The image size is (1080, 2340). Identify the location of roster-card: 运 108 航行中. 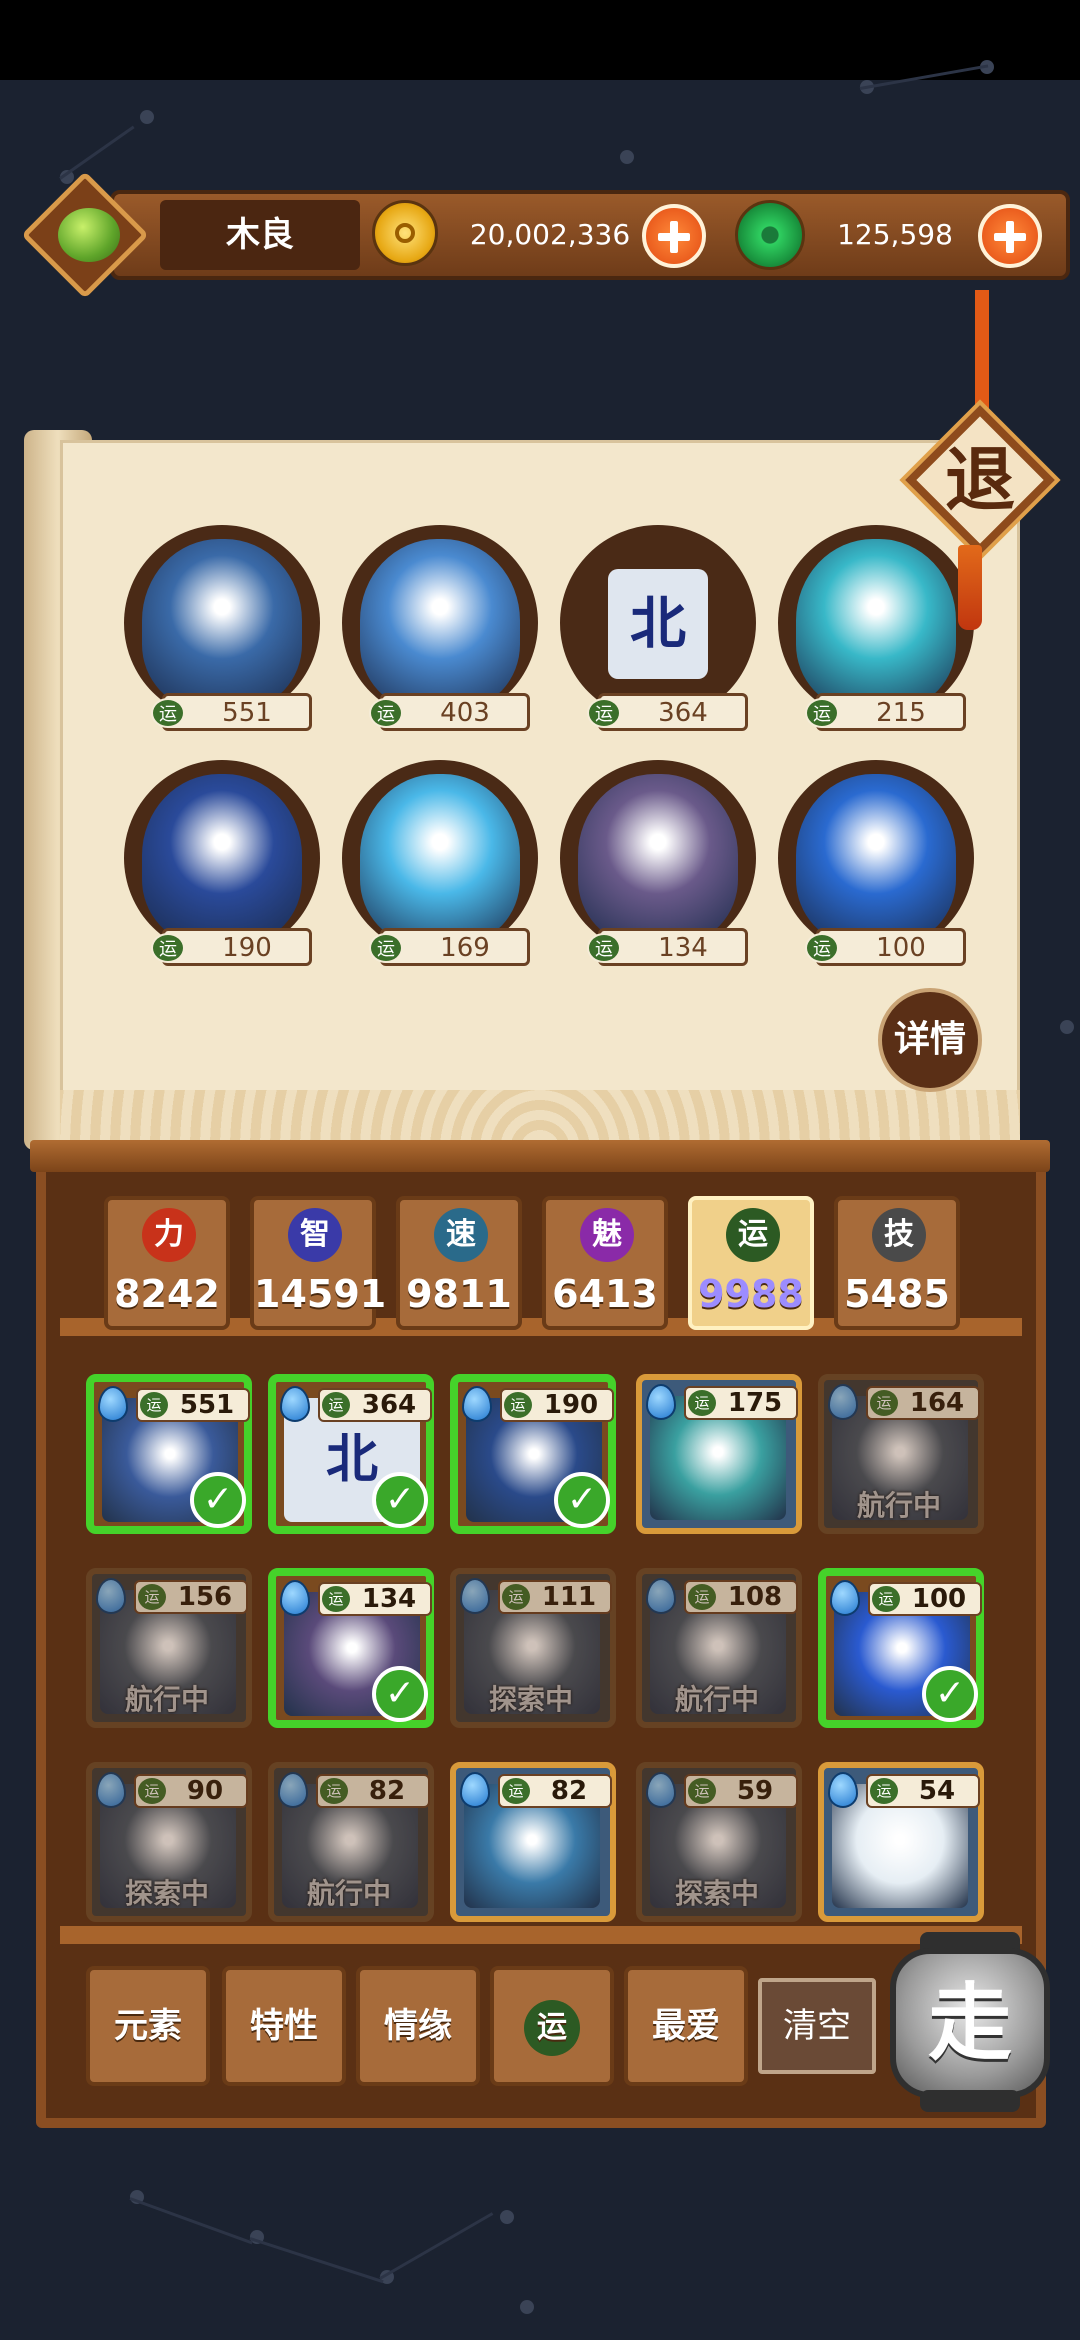
(719, 1648).